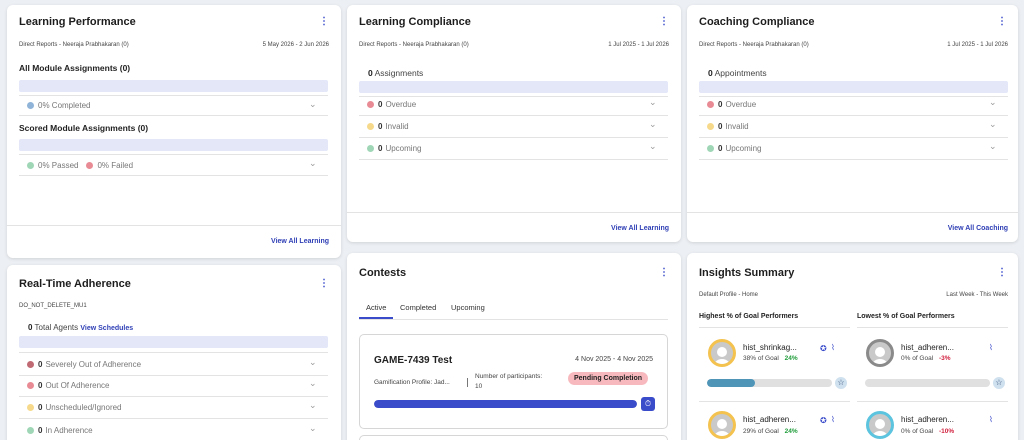 This screenshot has height=440, width=1024. Describe the element at coordinates (74, 45) in the screenshot. I see `reports-label: Direct Reports - Neeraja Prabhakaran (0)` at that location.